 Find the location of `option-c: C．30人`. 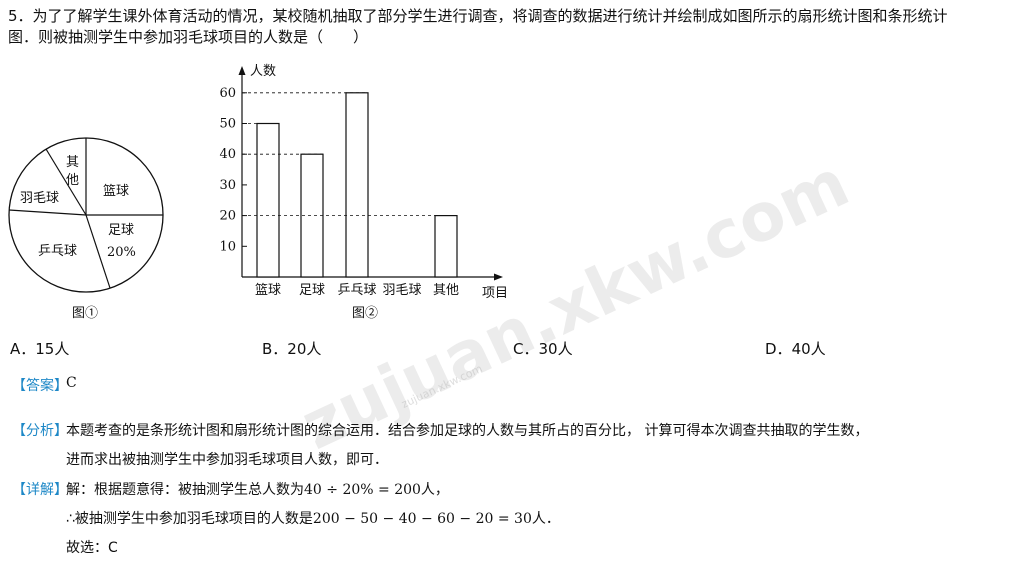

option-c: C．30人 is located at coordinates (543, 348).